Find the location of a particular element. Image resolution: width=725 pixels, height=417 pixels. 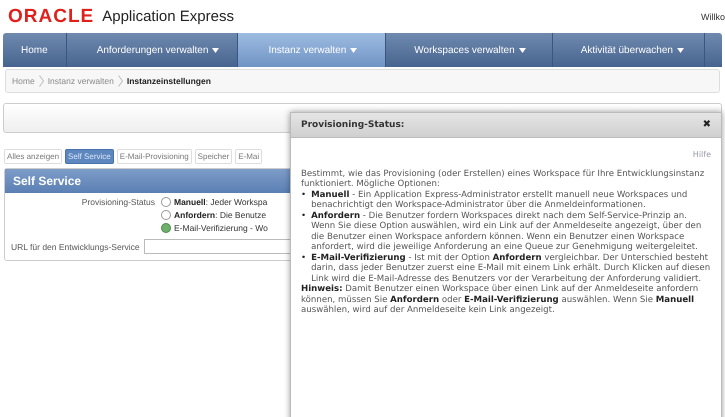

product-name: Application Express is located at coordinates (168, 16).